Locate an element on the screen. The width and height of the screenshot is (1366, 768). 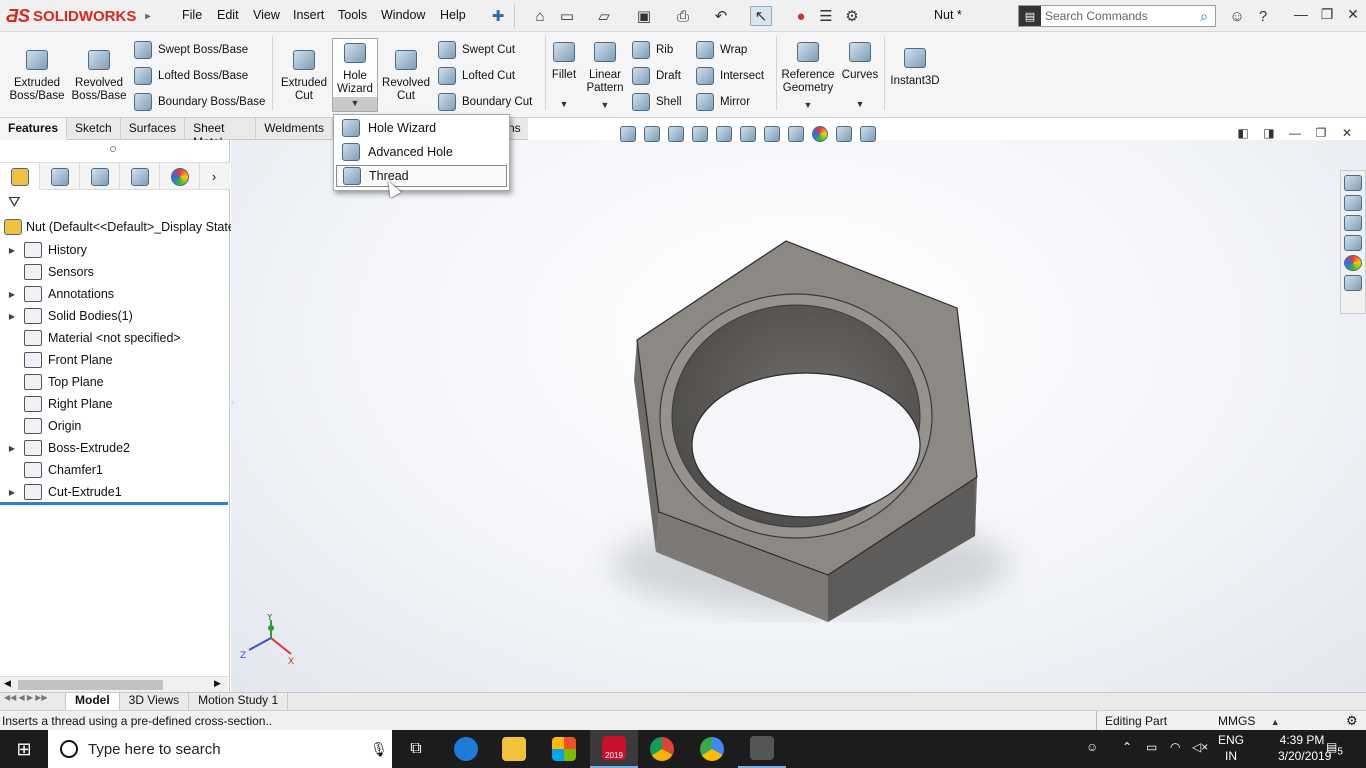
tab-configuration-manager is located at coordinates (100, 176).